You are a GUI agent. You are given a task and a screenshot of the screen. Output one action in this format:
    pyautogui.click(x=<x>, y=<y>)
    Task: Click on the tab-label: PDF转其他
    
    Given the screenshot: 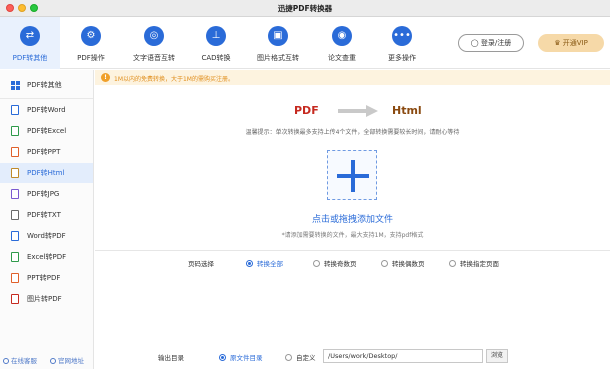 What is the action you would take?
    pyautogui.click(x=30, y=58)
    